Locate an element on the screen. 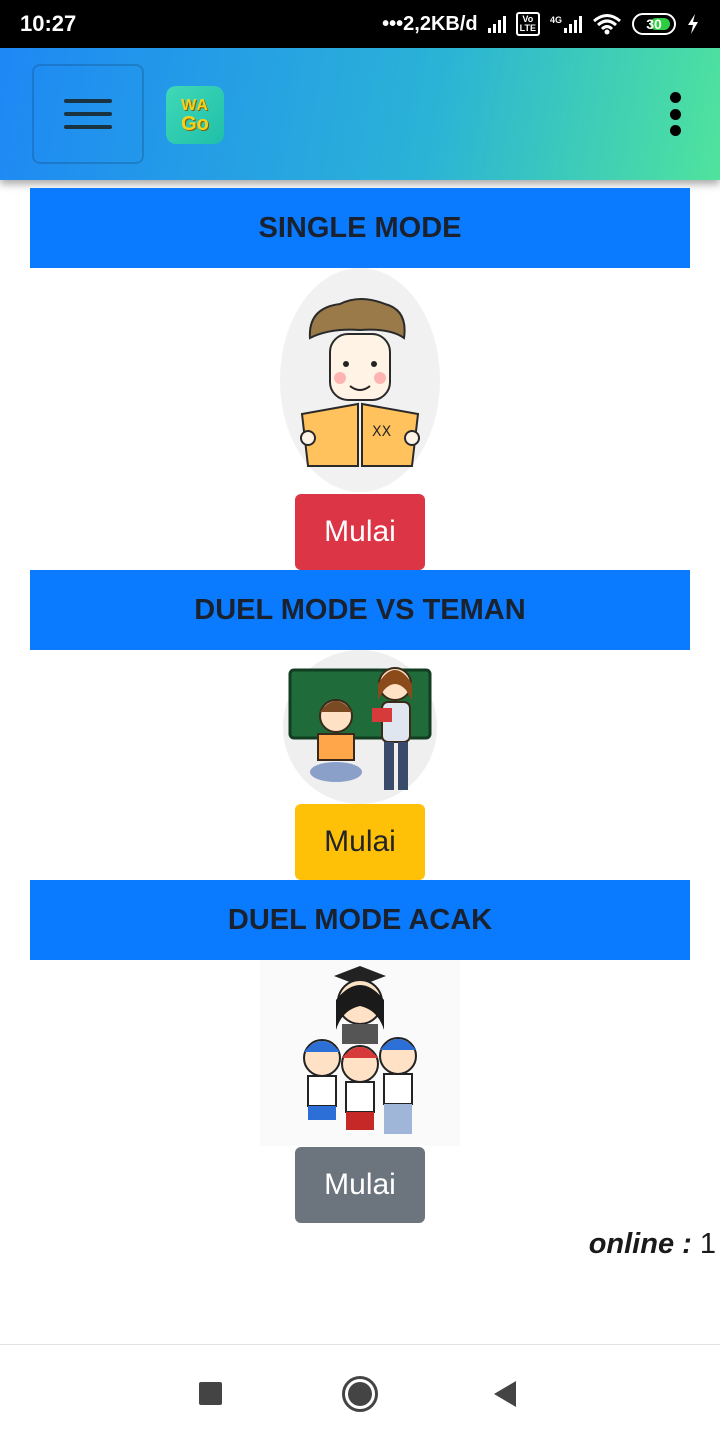  app-bar: WA Go is located at coordinates (360, 114).